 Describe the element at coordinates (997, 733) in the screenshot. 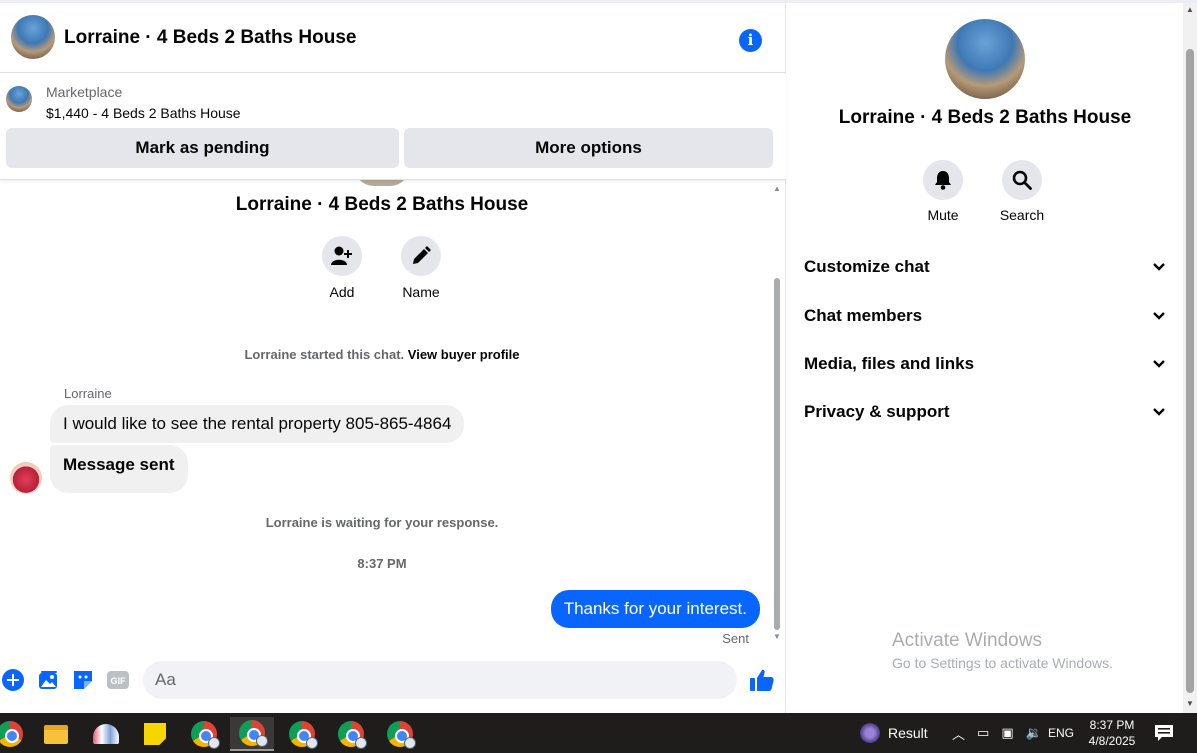

I see `tray-icons: ︿ ▭ ▣ 🔉` at that location.